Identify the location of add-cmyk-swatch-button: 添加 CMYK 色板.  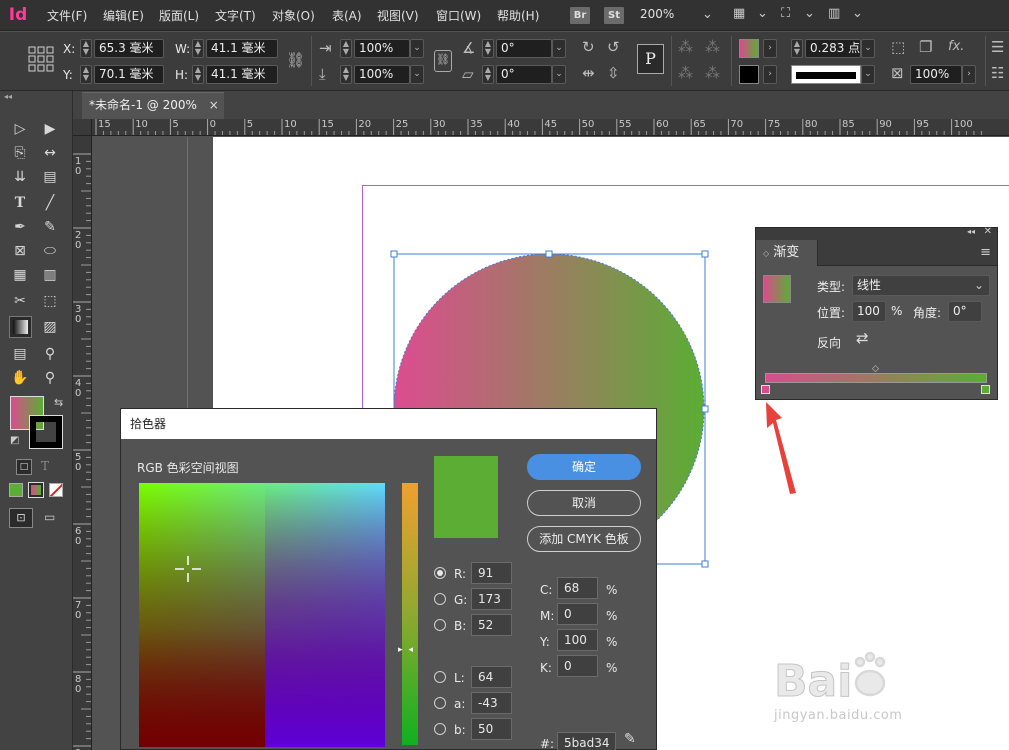
(584, 539).